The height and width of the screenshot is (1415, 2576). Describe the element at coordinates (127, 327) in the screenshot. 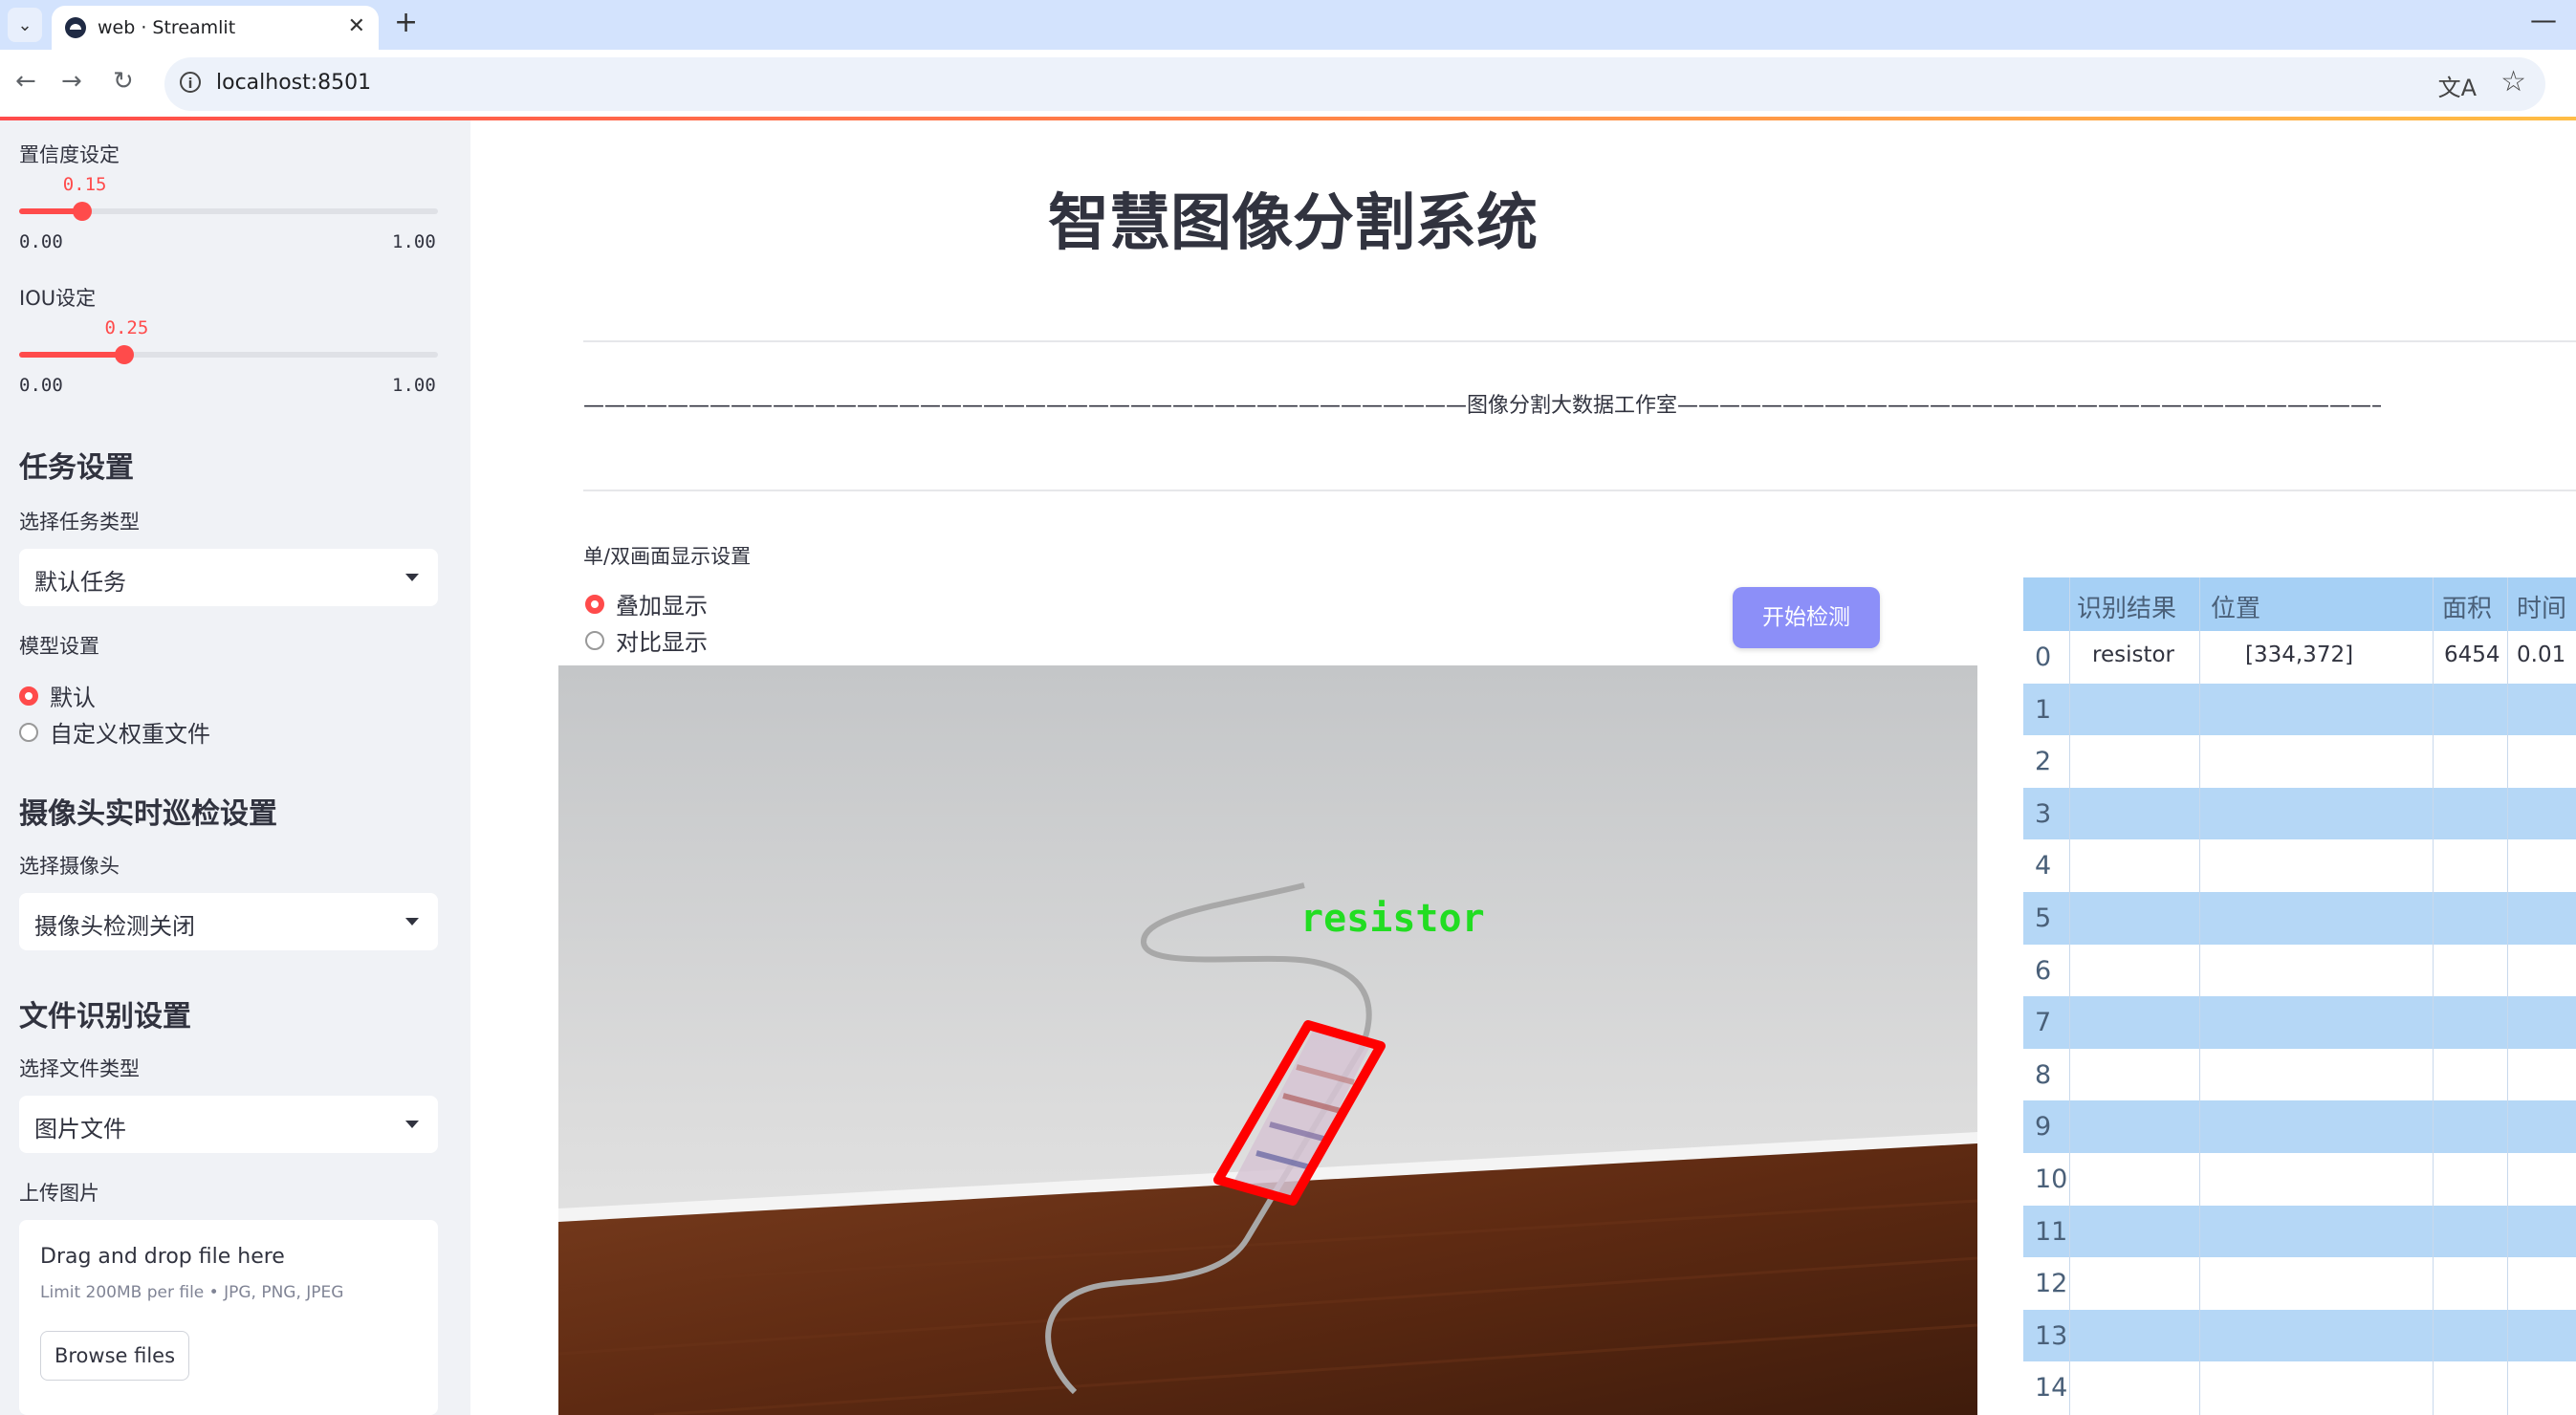

I see `iou-value: 0.25` at that location.